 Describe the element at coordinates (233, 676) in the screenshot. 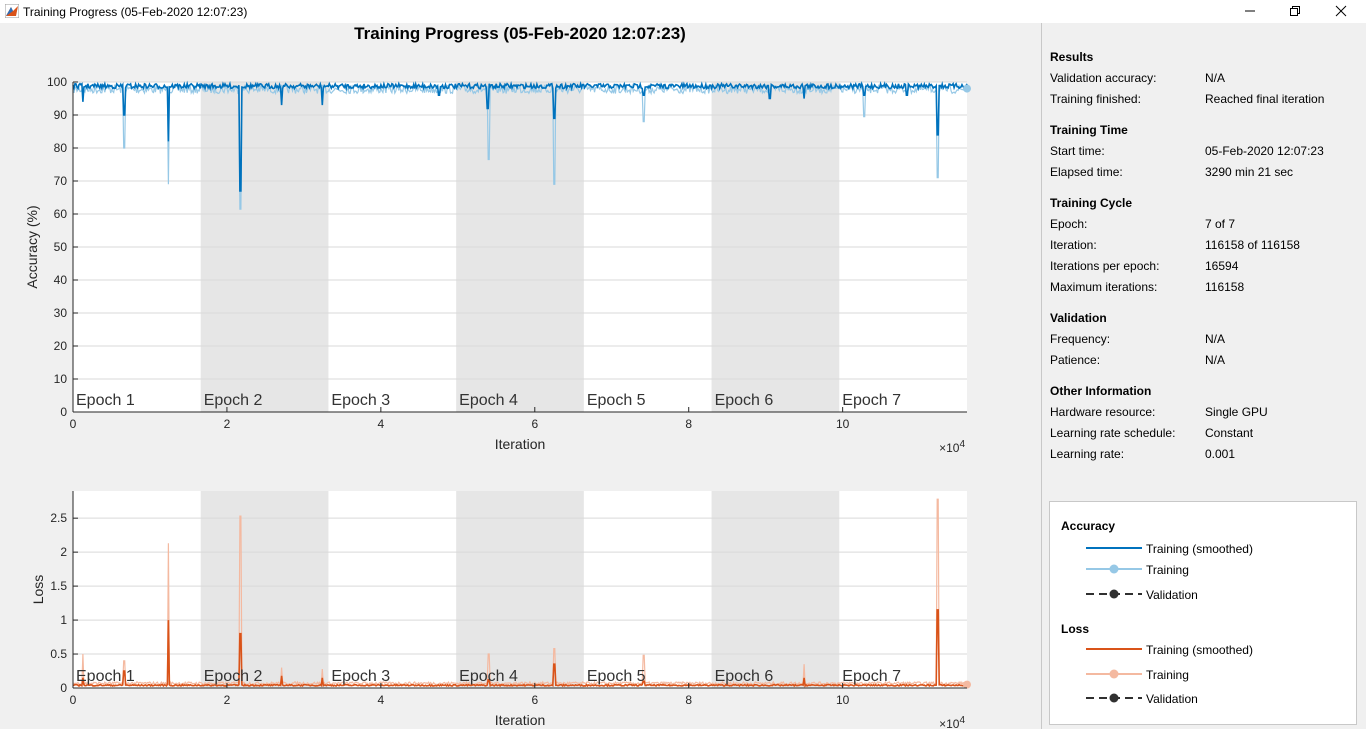

I see `loss-epoch-label: Epoch 2` at that location.